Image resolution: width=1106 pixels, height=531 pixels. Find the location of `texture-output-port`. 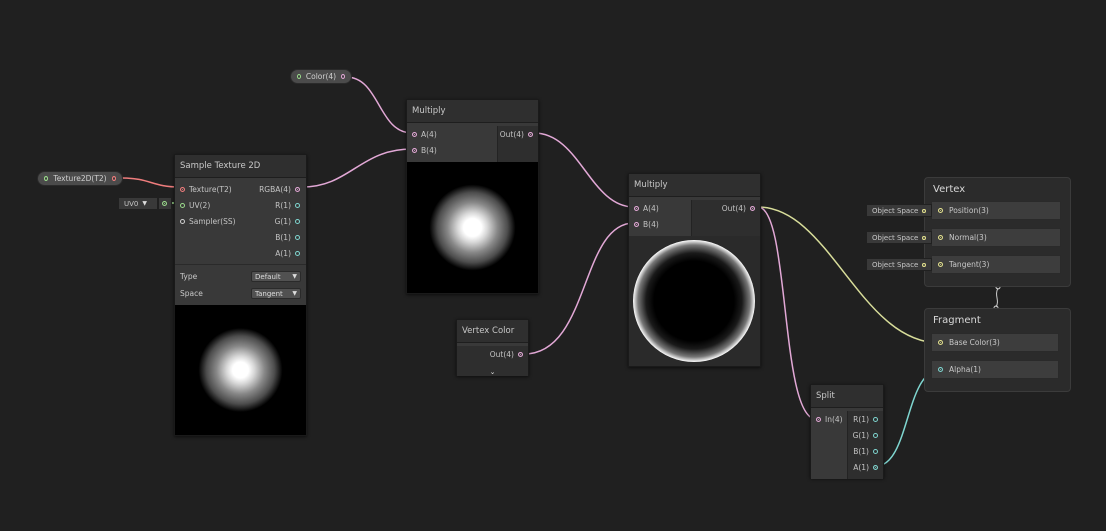

texture-output-port is located at coordinates (113, 178).